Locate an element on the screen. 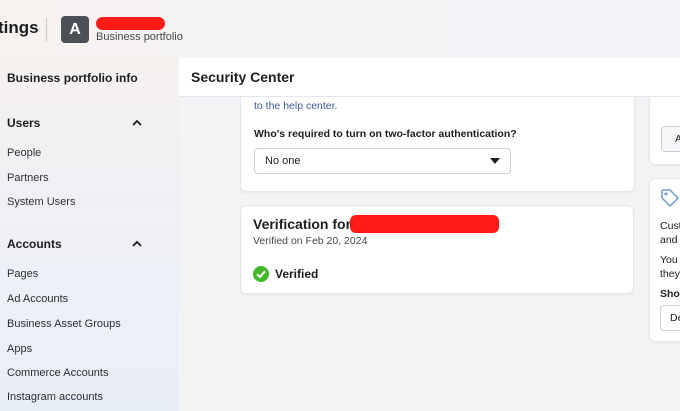 The height and width of the screenshot is (411, 680). page-title: Security Center is located at coordinates (243, 77).